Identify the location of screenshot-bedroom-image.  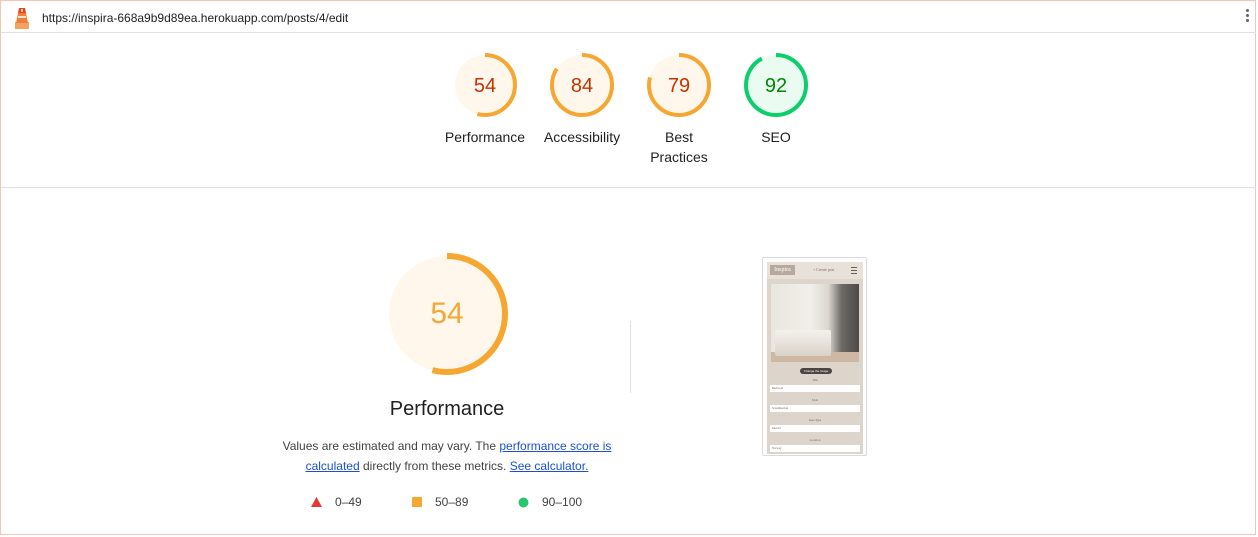
(815, 323).